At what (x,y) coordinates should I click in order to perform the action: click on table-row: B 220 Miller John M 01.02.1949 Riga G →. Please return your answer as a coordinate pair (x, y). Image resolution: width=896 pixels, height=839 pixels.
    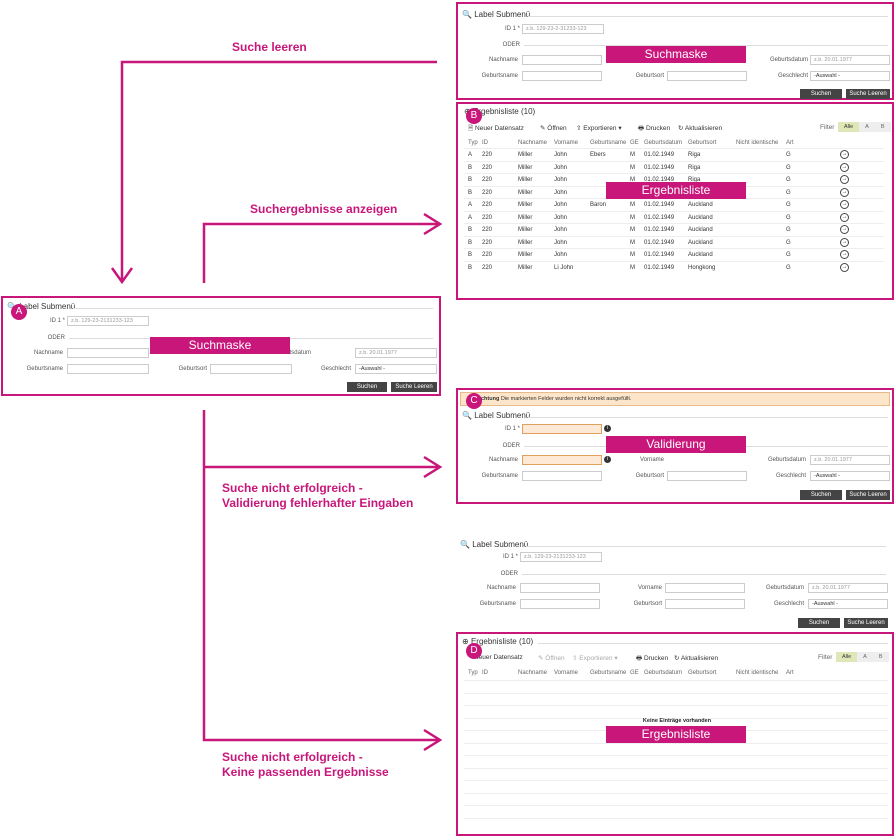
    Looking at the image, I should click on (674, 167).